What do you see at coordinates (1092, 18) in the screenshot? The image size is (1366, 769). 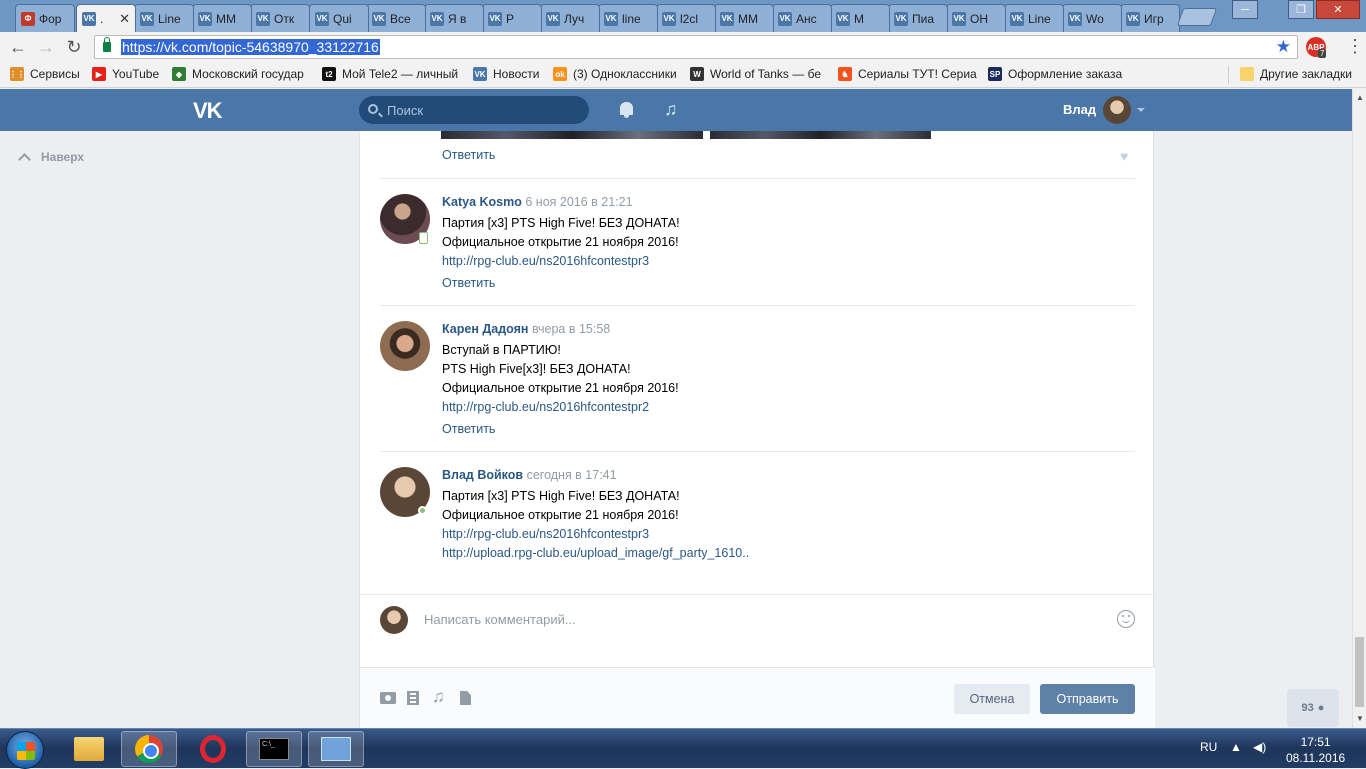 I see `browser-tab: VK Wo` at bounding box center [1092, 18].